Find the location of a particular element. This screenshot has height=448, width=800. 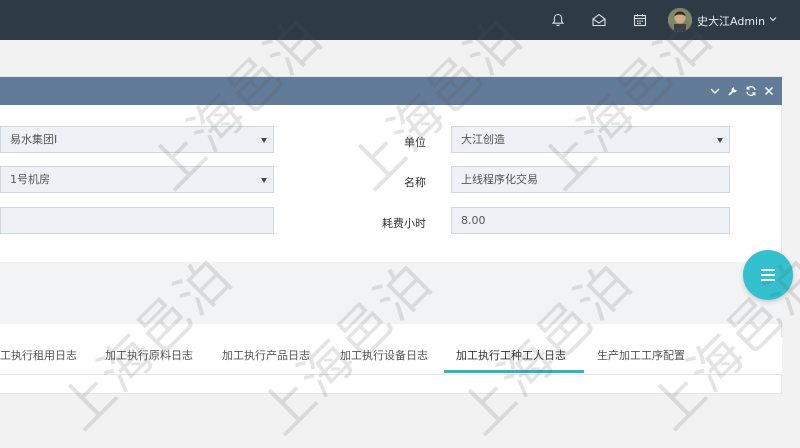

left-text-field is located at coordinates (137, 220).